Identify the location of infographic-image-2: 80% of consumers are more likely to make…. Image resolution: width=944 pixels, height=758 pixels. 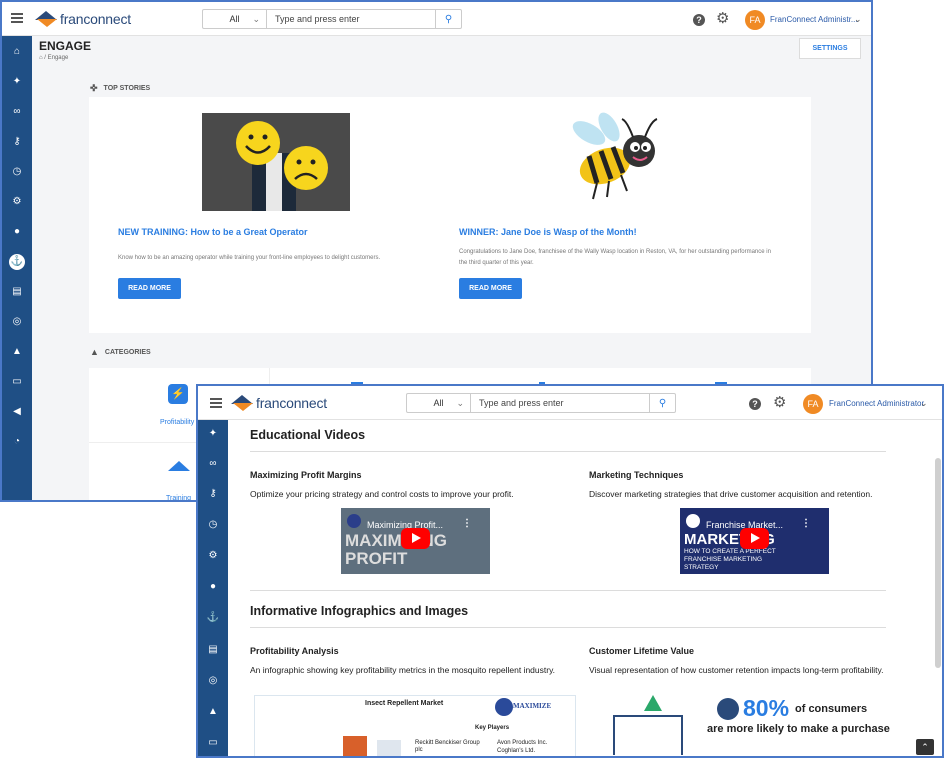
(749, 725).